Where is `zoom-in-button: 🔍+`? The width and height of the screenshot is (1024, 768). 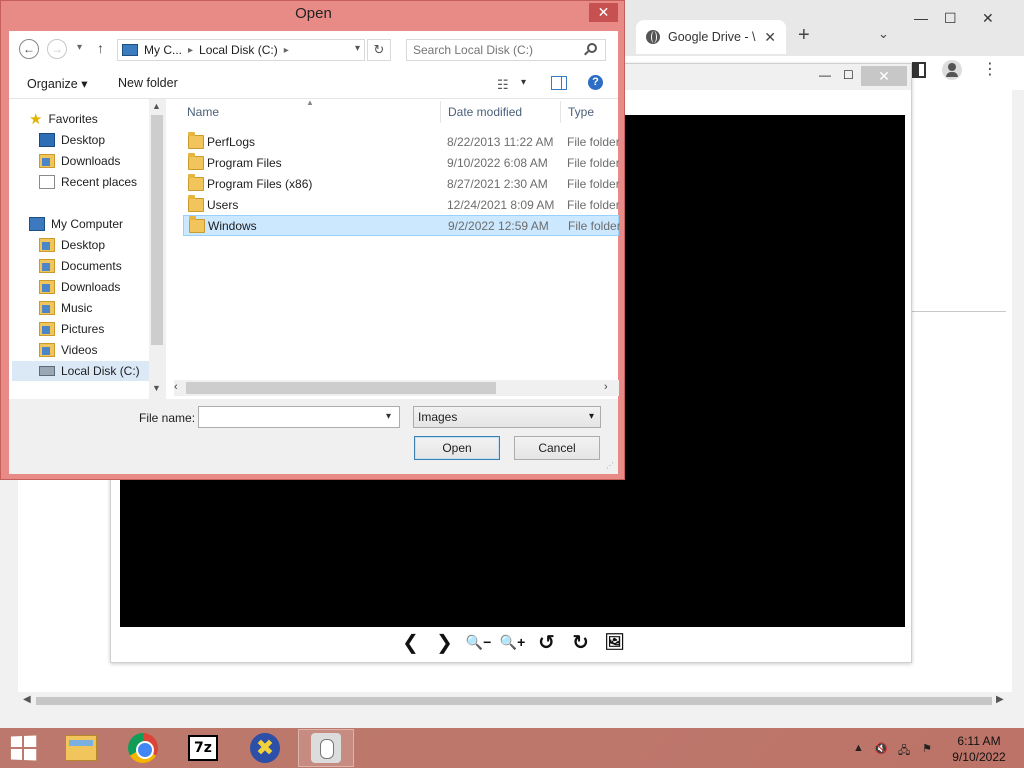
zoom-in-button: 🔍+ is located at coordinates (513, 642).